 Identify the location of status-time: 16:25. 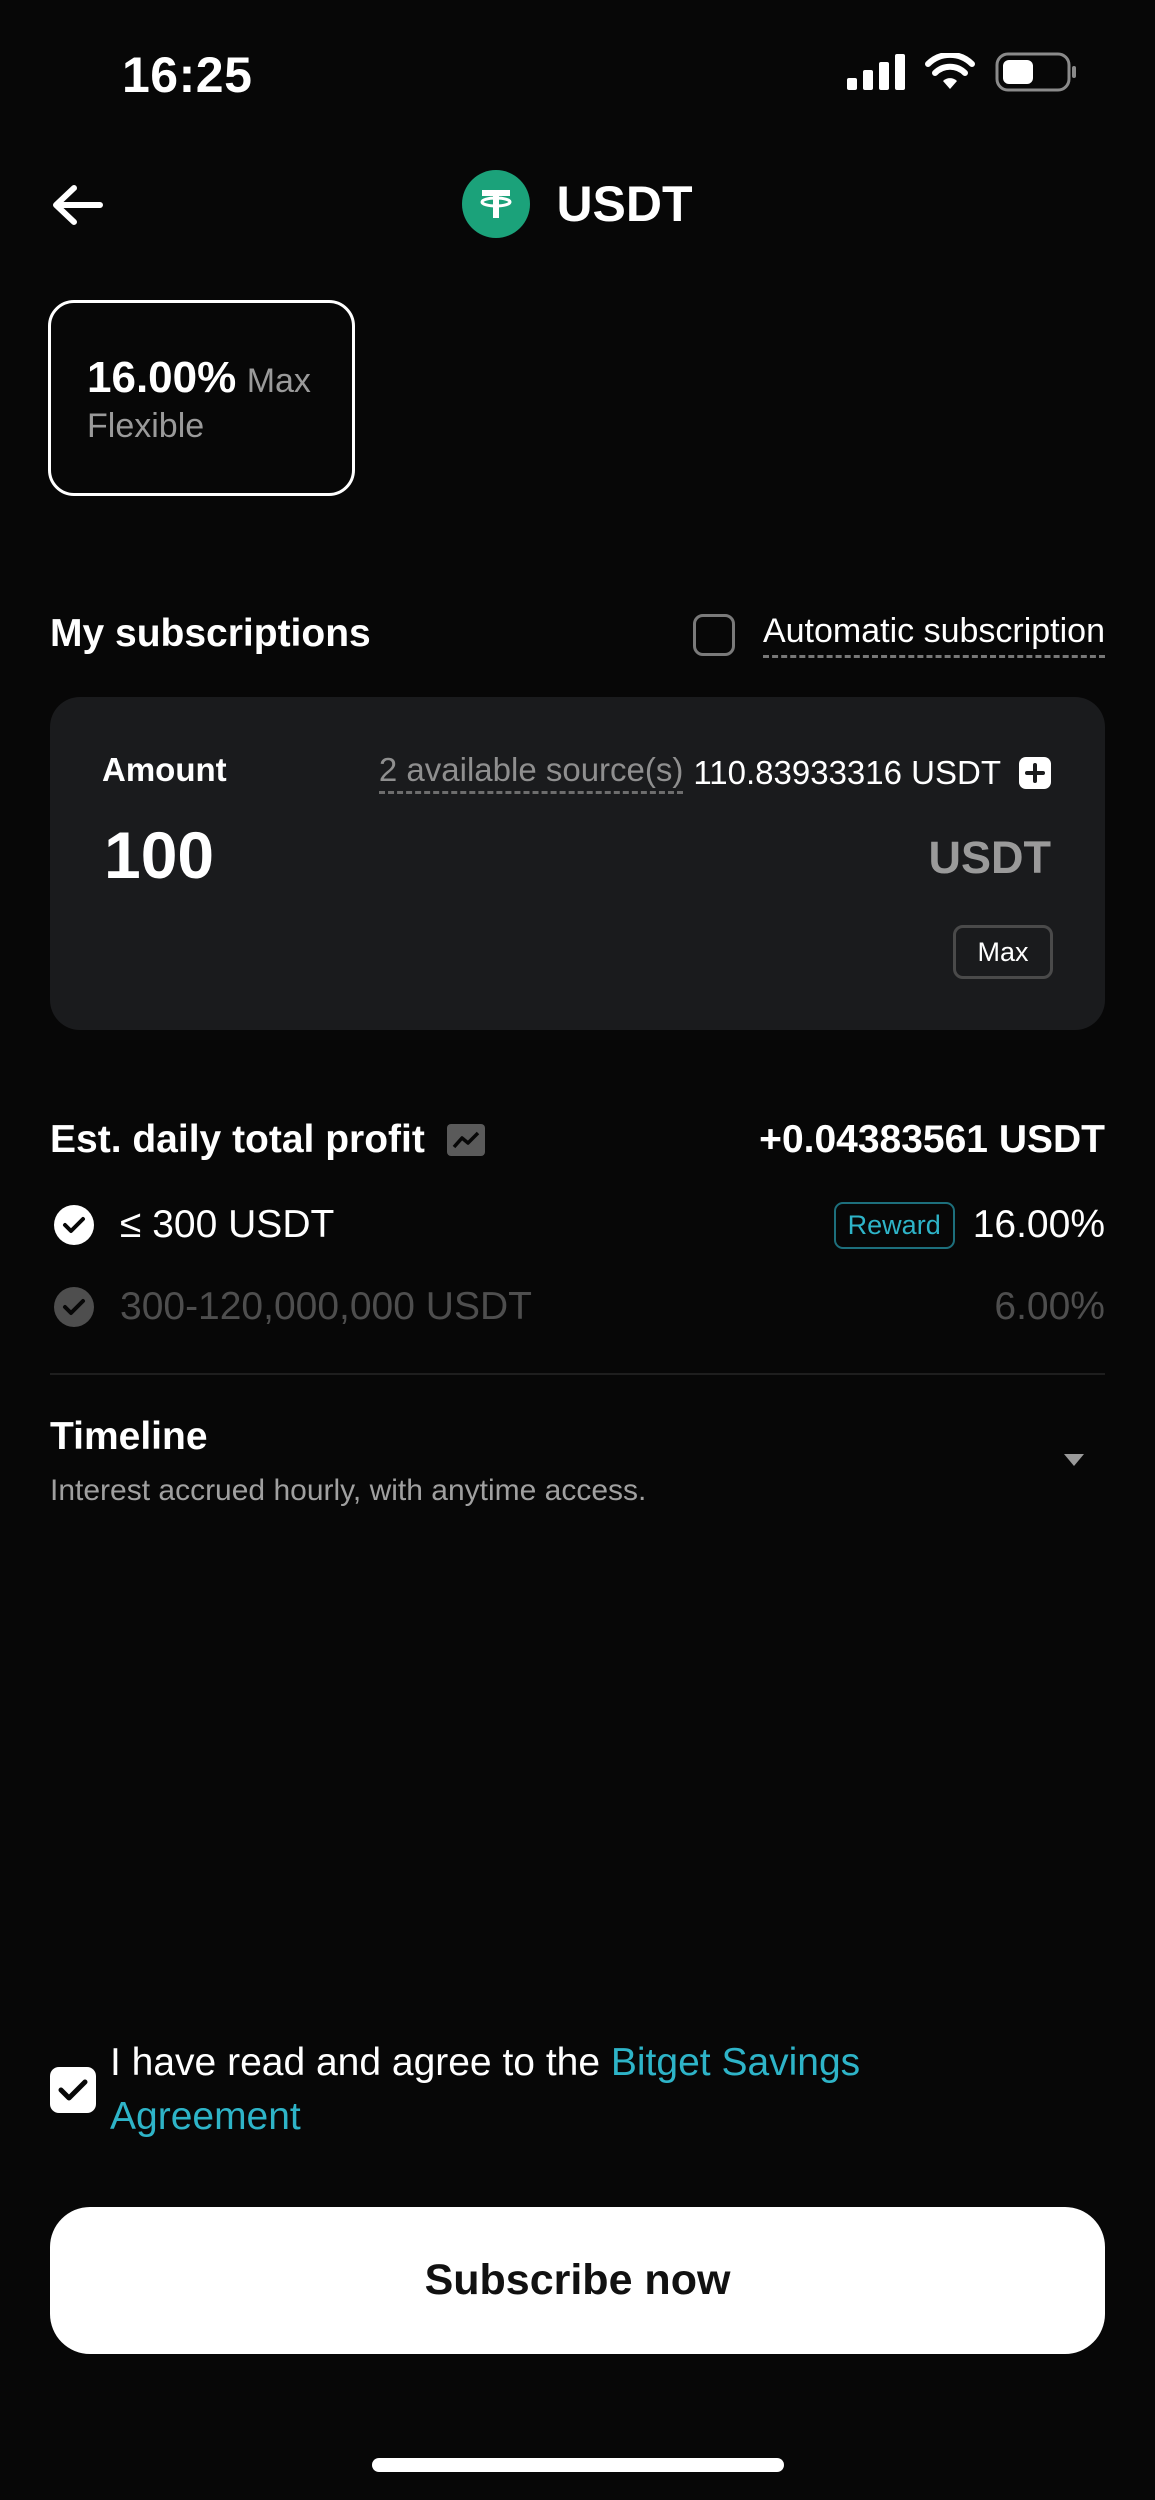
(187, 75).